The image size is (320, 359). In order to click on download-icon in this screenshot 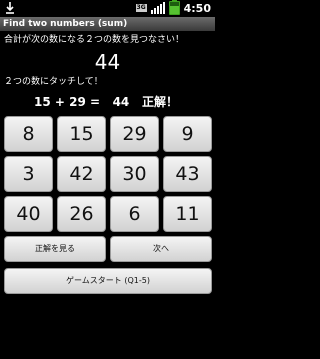, I will do `click(10, 8)`.